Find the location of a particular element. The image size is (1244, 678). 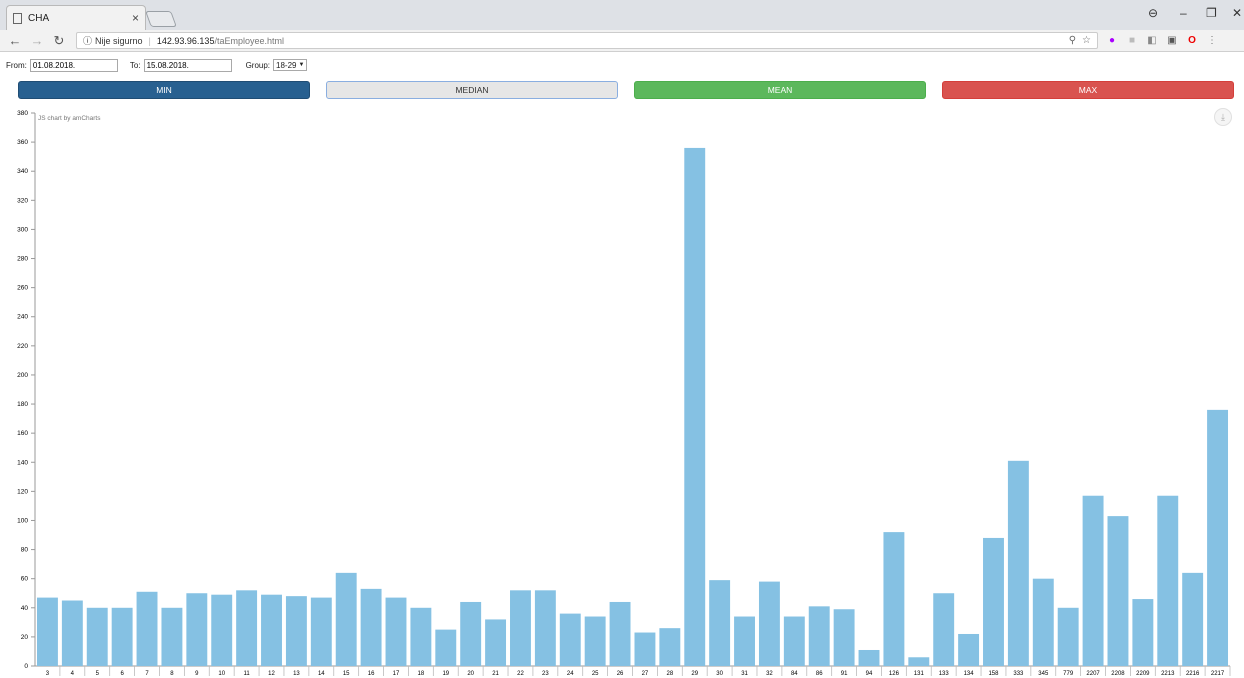

minimize-icon: – is located at coordinates (1183, 13).